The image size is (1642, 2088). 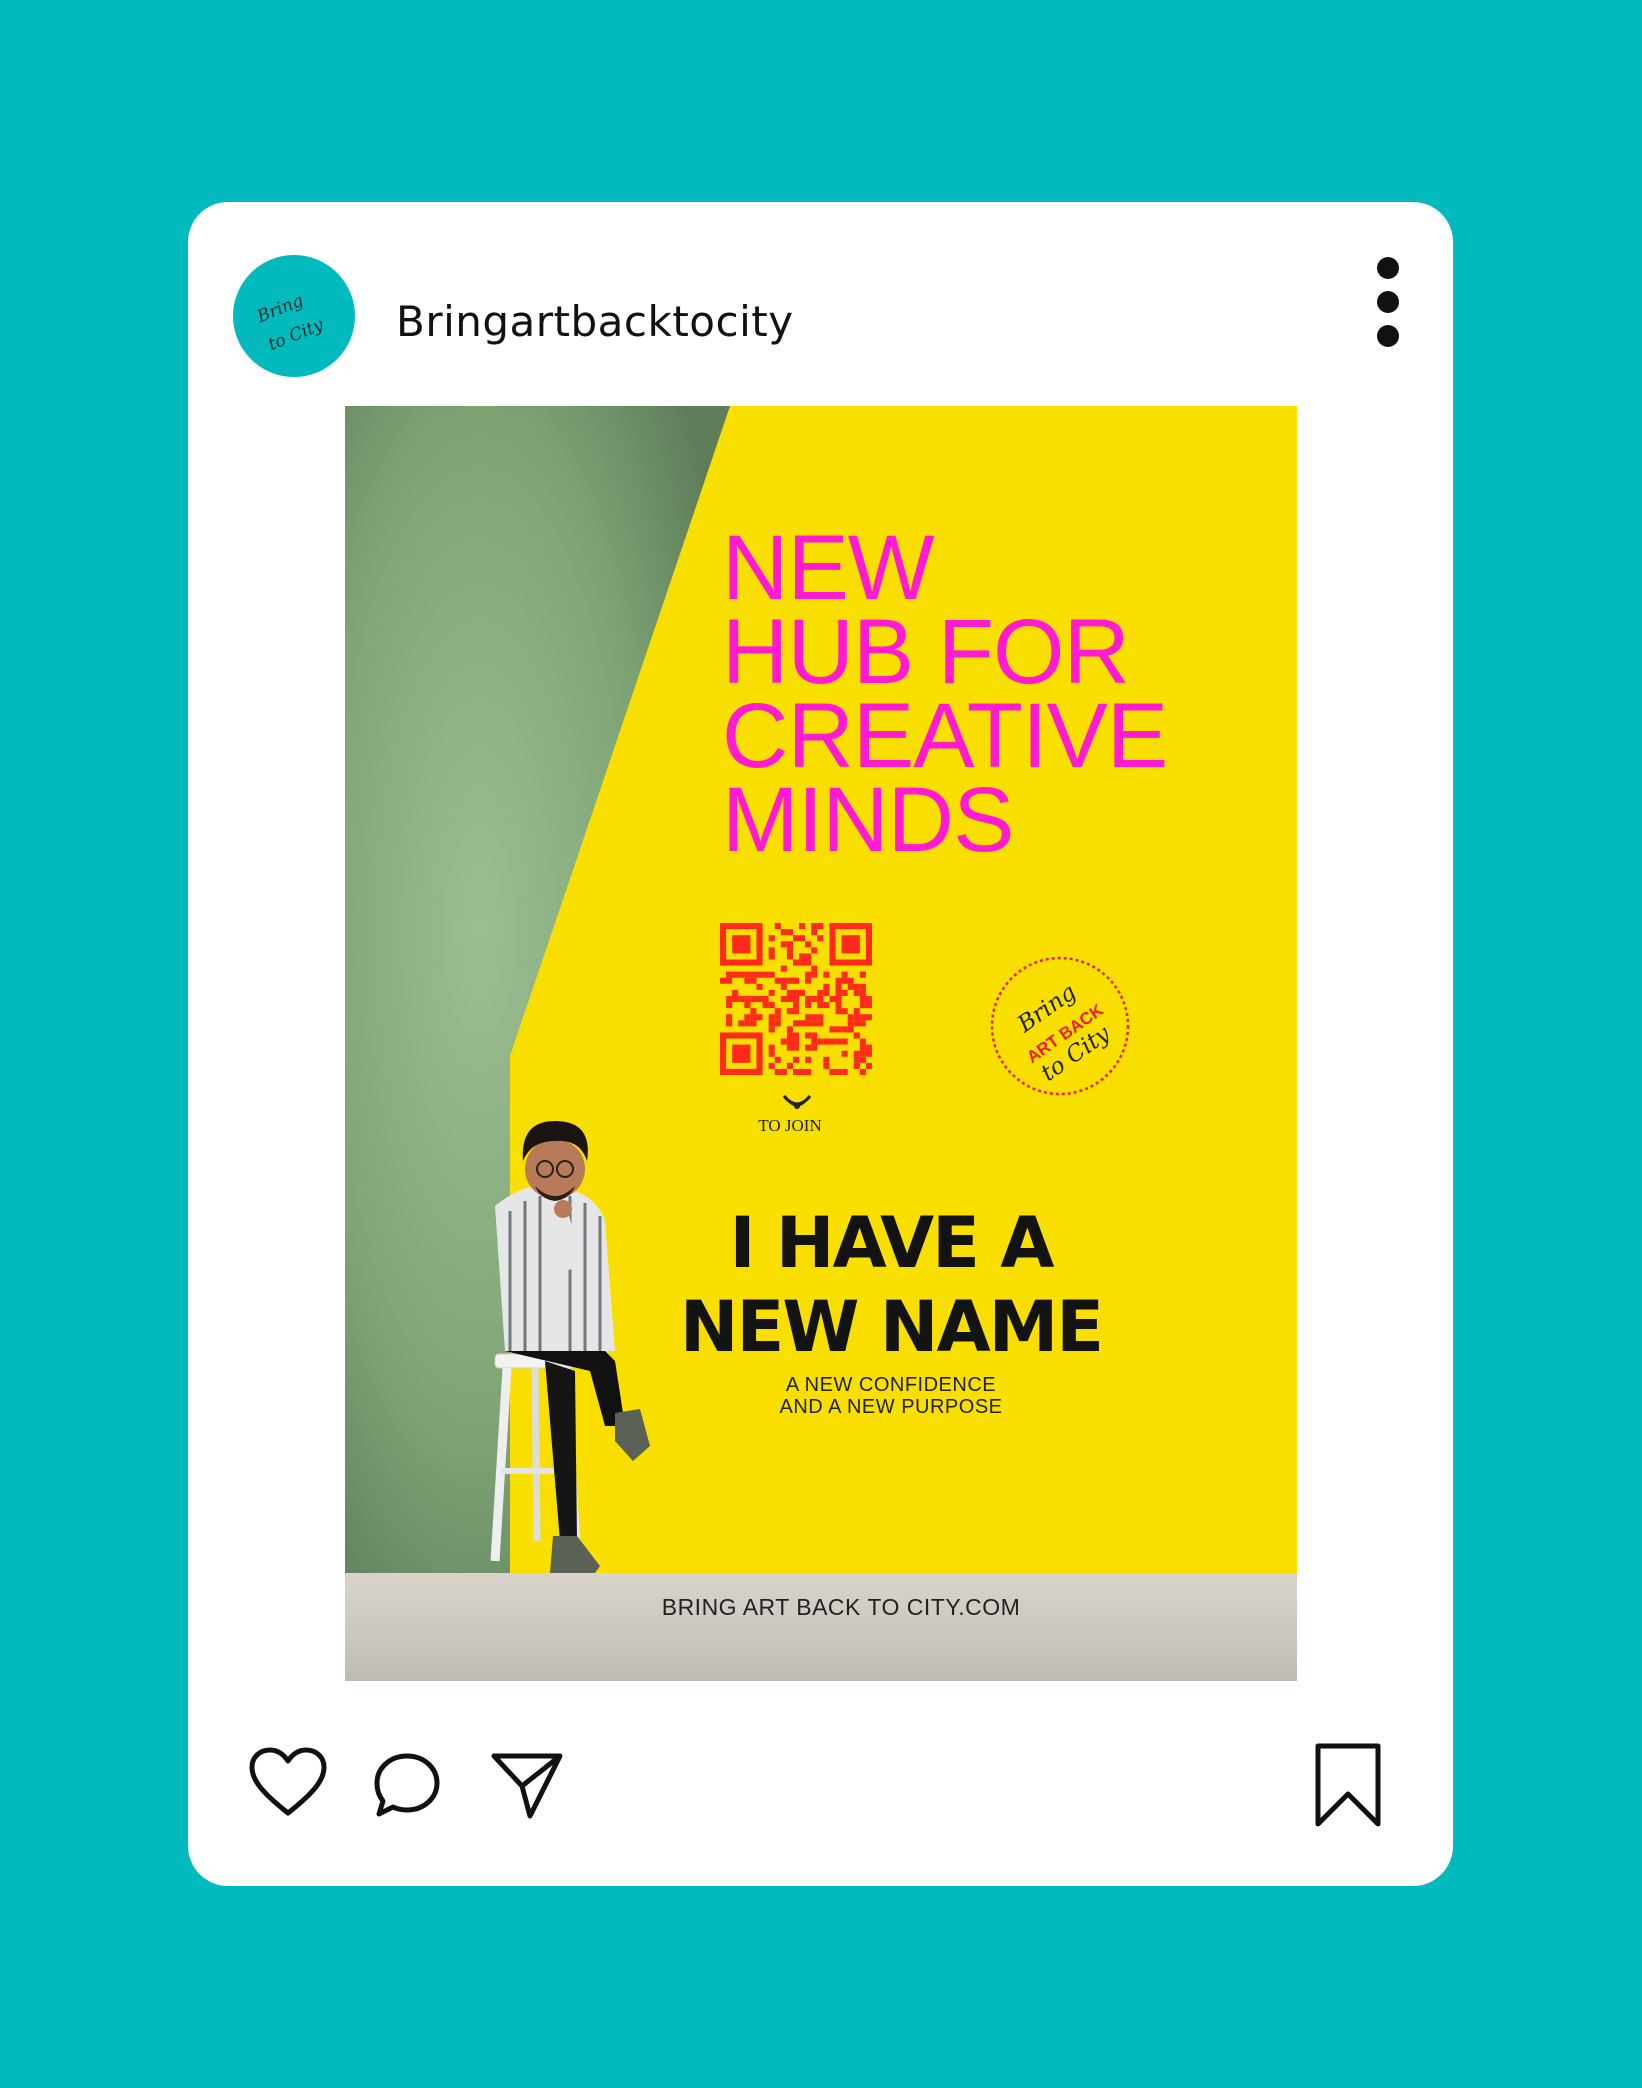 What do you see at coordinates (1388, 307) in the screenshot?
I see `more-icon` at bounding box center [1388, 307].